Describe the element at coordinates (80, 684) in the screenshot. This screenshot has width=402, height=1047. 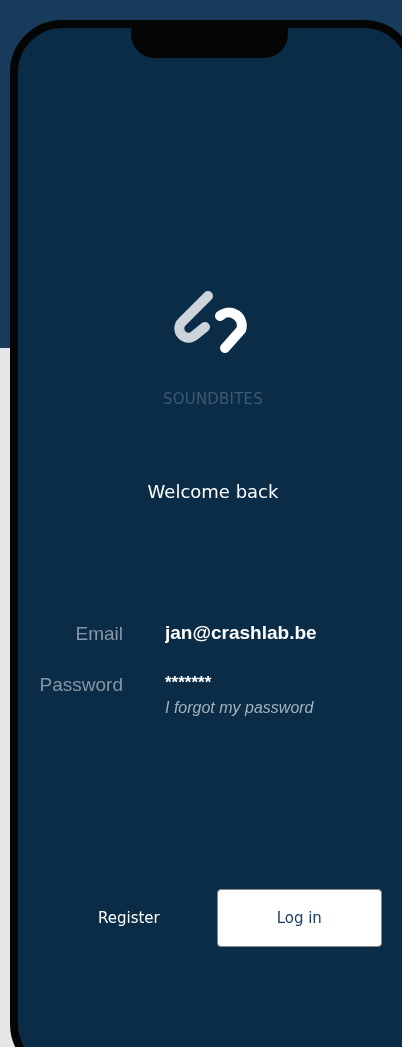
I see `password-label: Password` at that location.